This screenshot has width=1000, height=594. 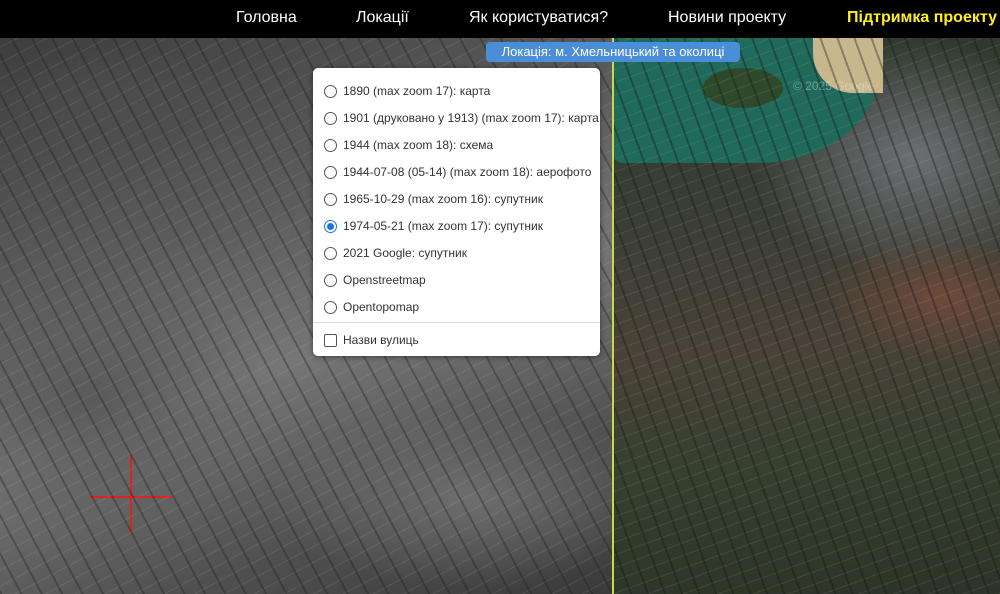 I want to click on layer-label: 1890 (max zoom 17): карта, so click(x=417, y=91).